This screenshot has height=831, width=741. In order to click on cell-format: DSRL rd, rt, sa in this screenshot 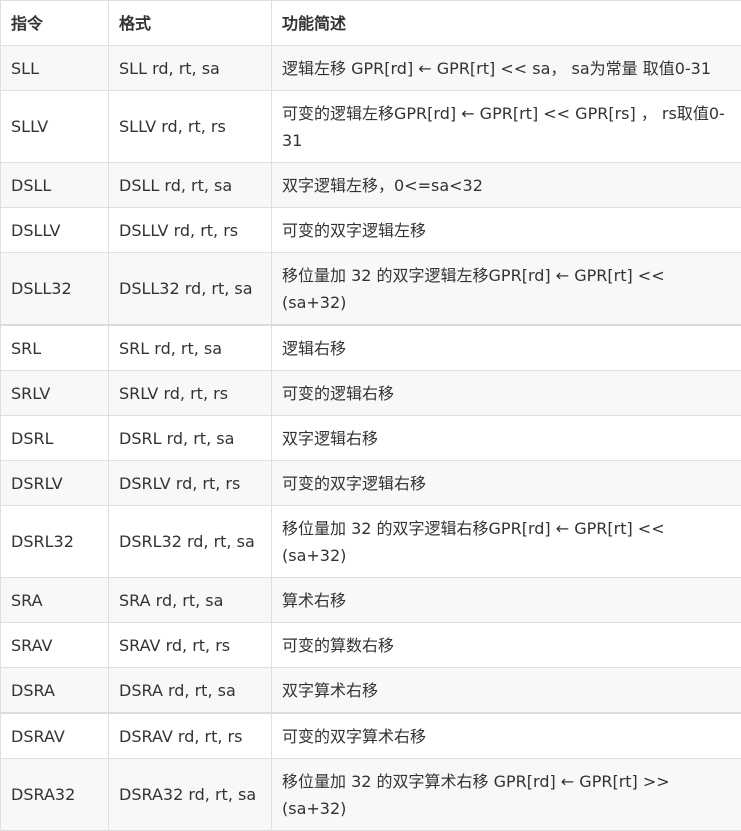, I will do `click(190, 438)`.